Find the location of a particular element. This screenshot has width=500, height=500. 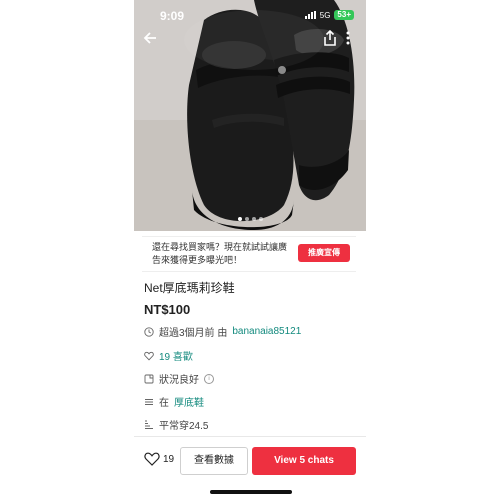

tag-icon is located at coordinates (149, 379).